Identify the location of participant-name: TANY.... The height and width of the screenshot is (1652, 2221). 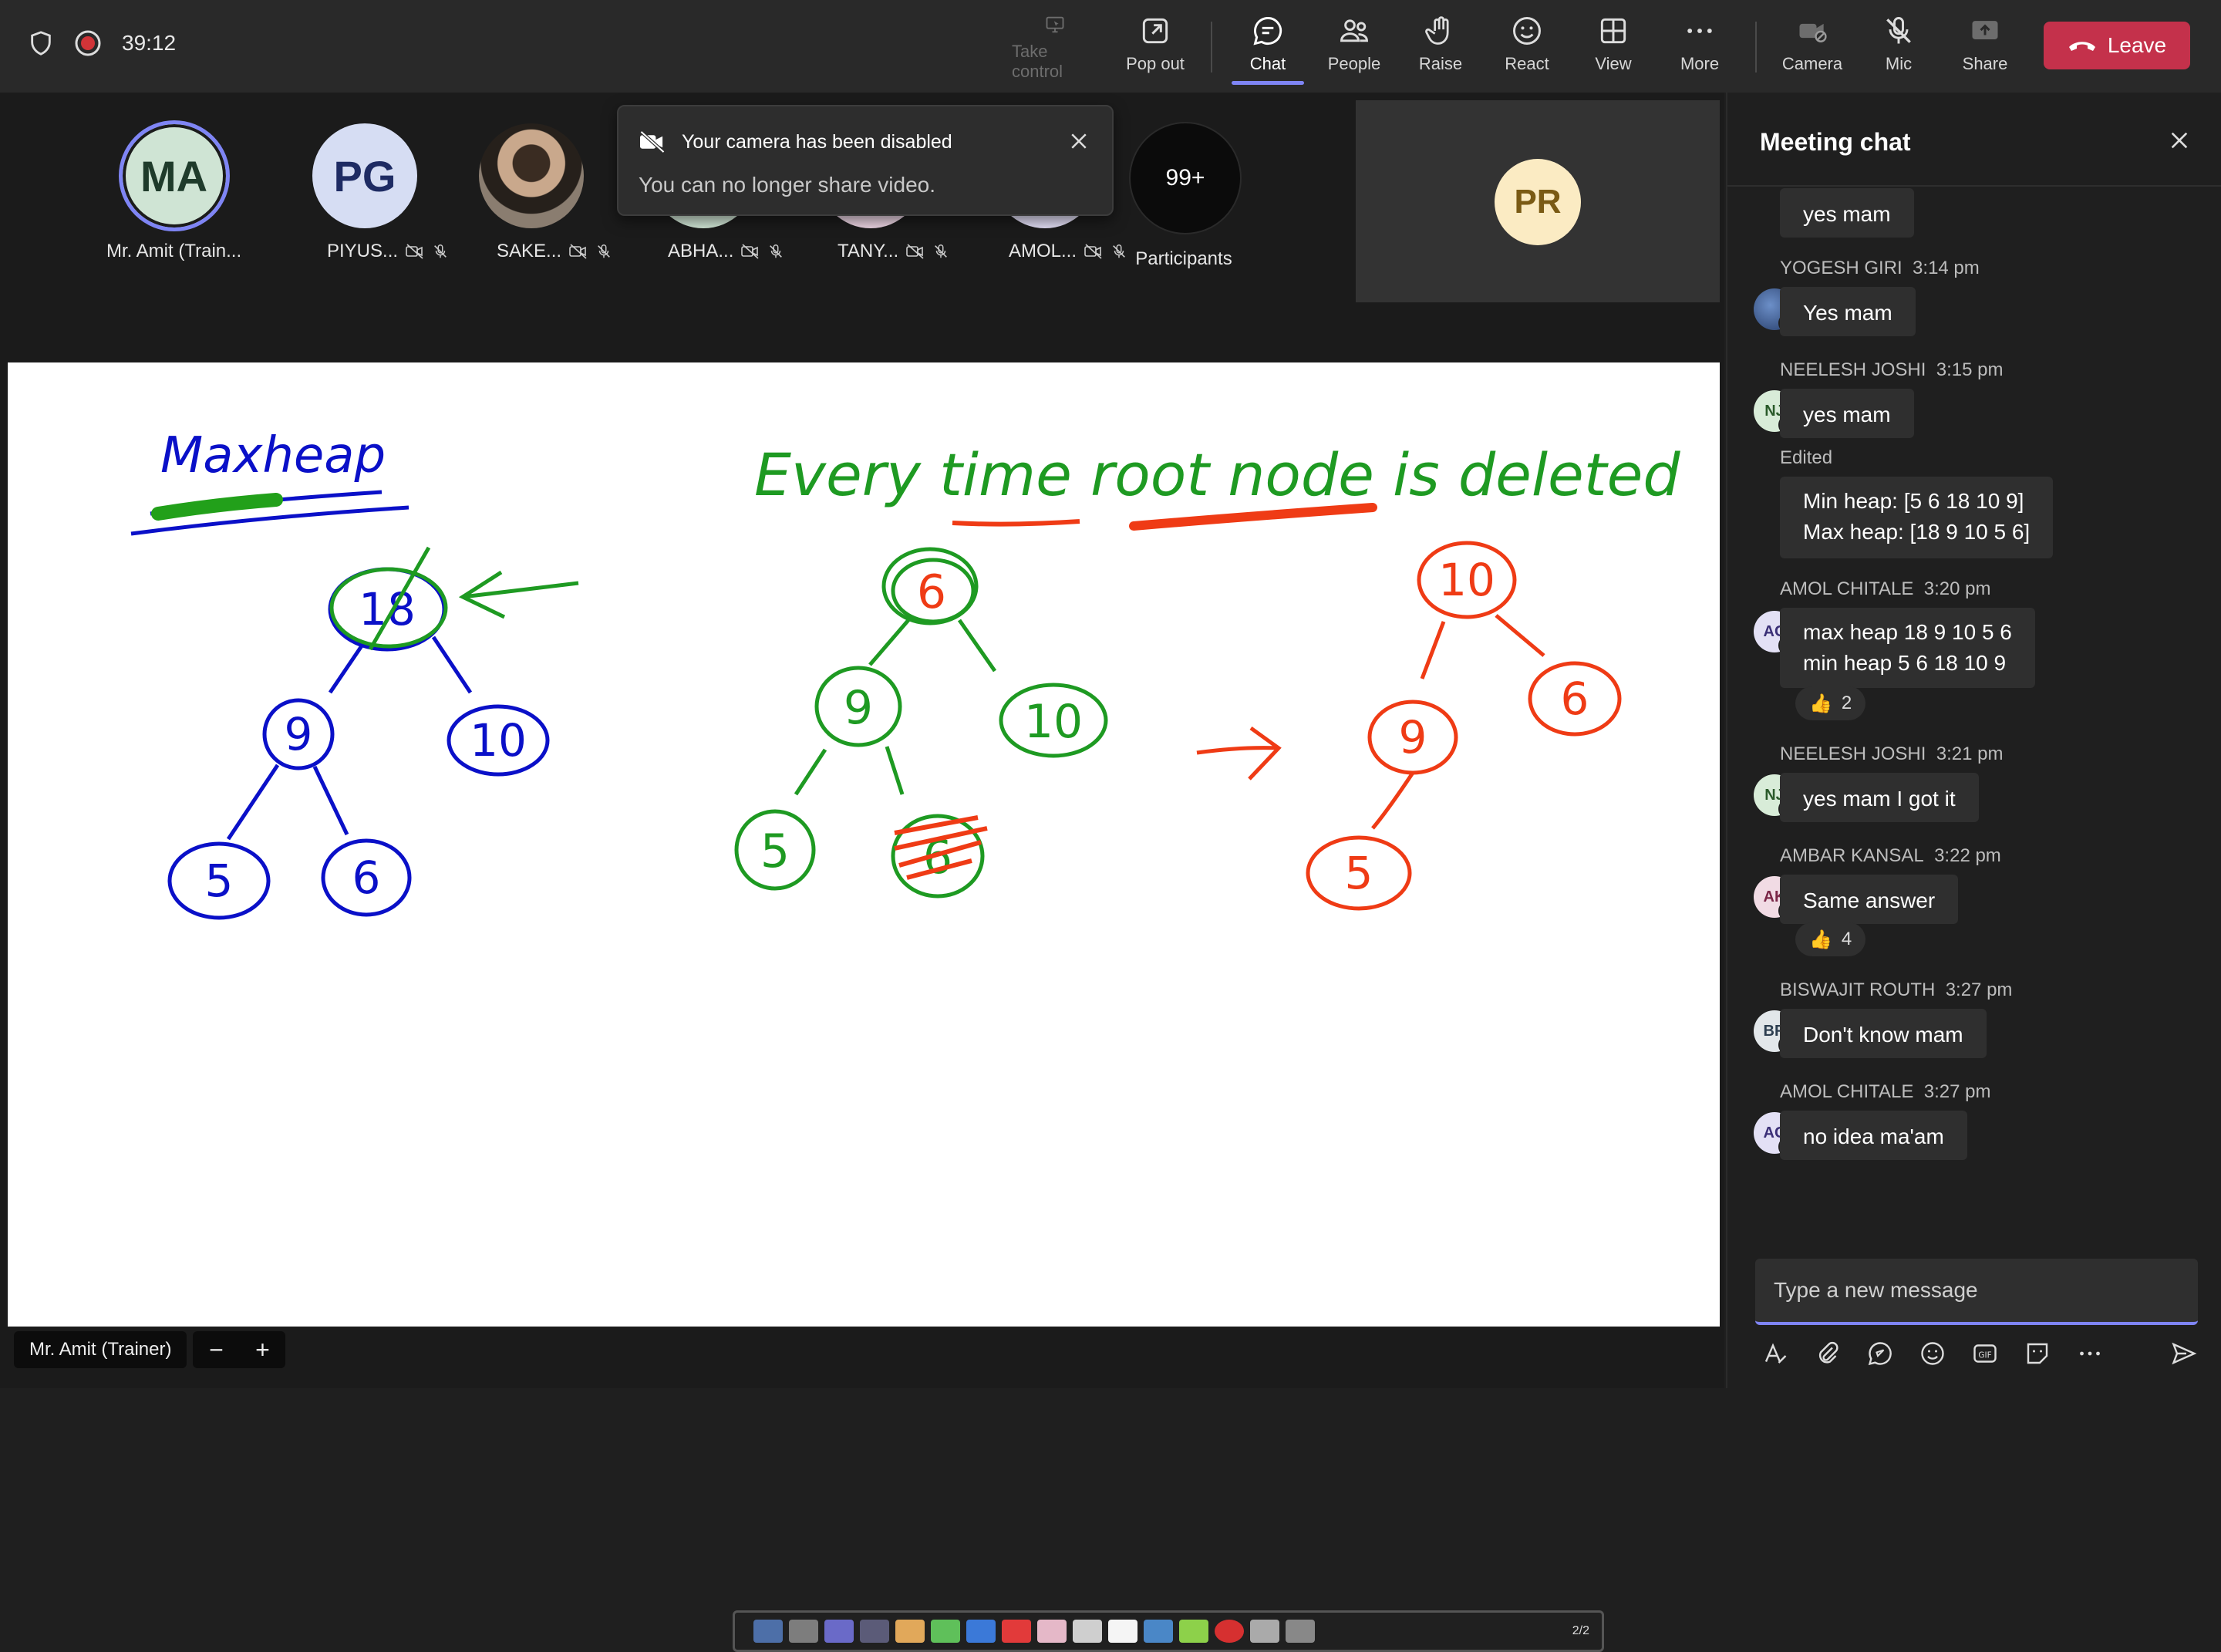
(893, 252).